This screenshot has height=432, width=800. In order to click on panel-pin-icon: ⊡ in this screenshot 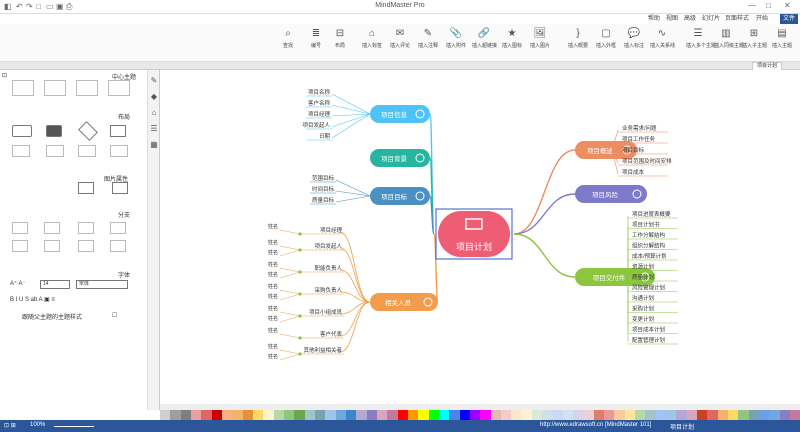, I will do `click(4, 75)`.